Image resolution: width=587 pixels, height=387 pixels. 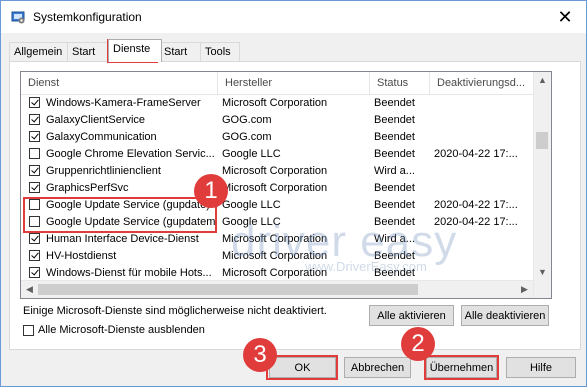 What do you see at coordinates (505, 315) in the screenshot?
I see `disable-all-button: Alle deaktivieren` at bounding box center [505, 315].